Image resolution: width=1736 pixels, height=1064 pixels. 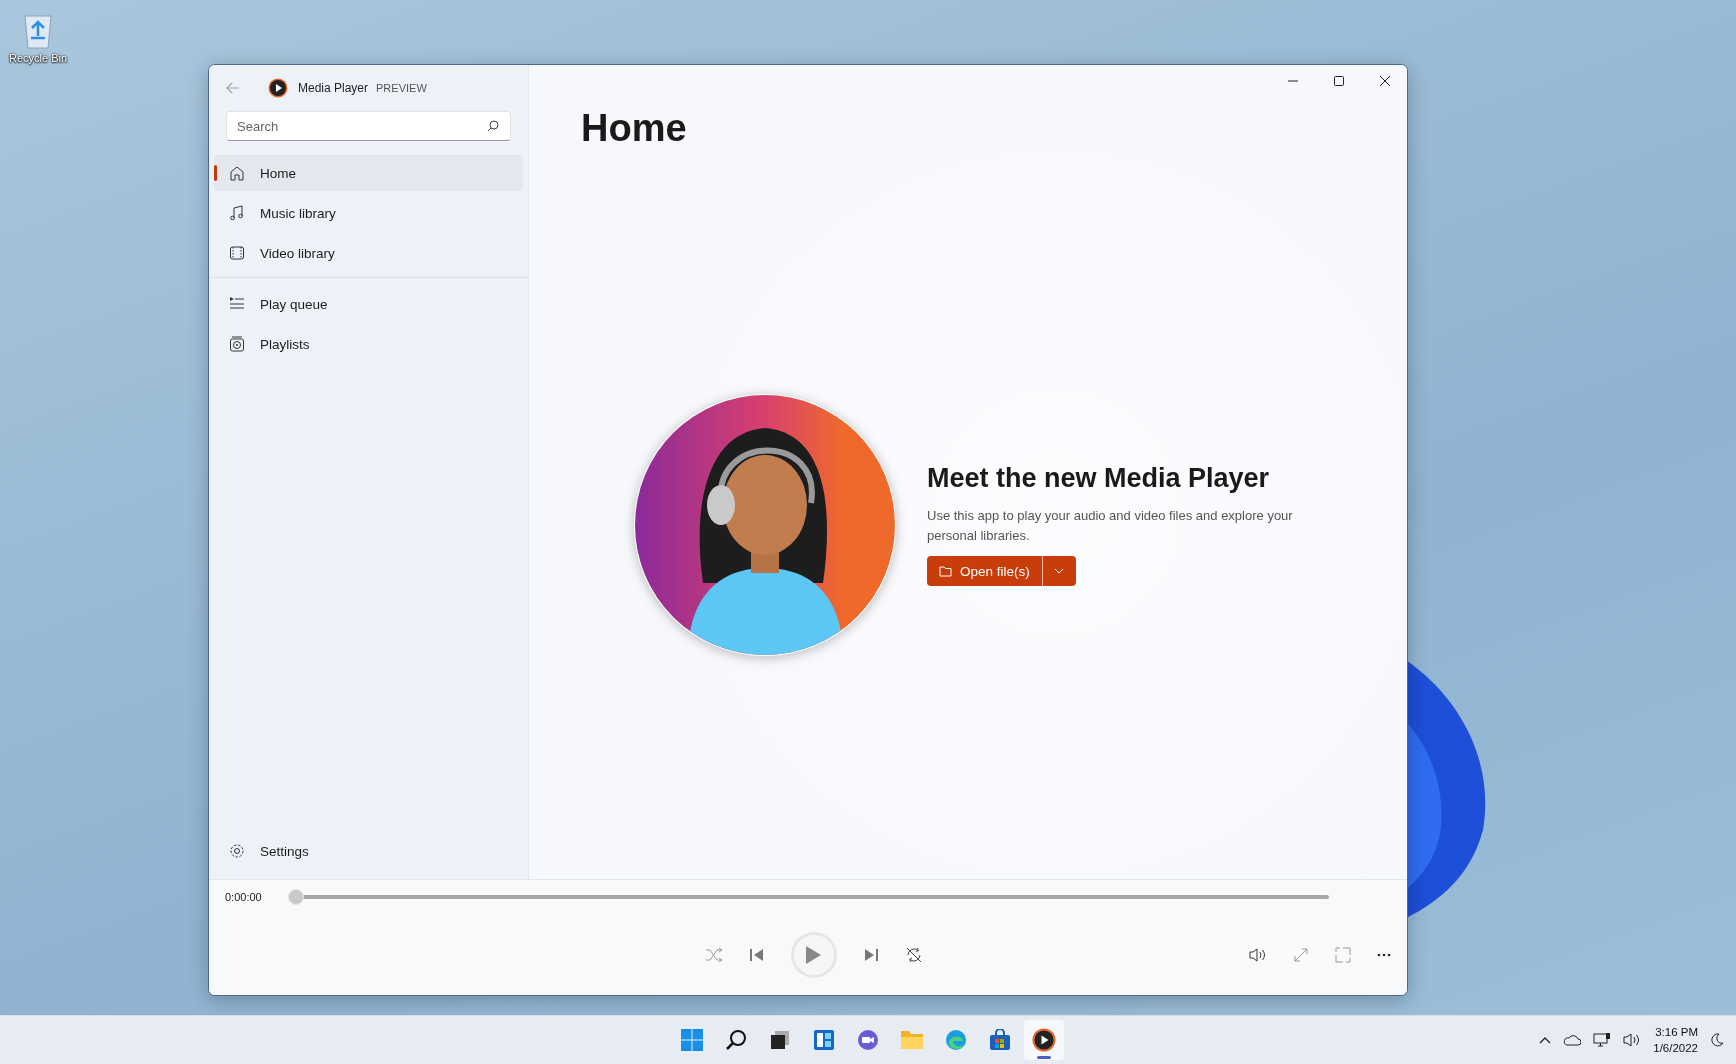 What do you see at coordinates (1339, 81) in the screenshot?
I see `maximize-icon` at bounding box center [1339, 81].